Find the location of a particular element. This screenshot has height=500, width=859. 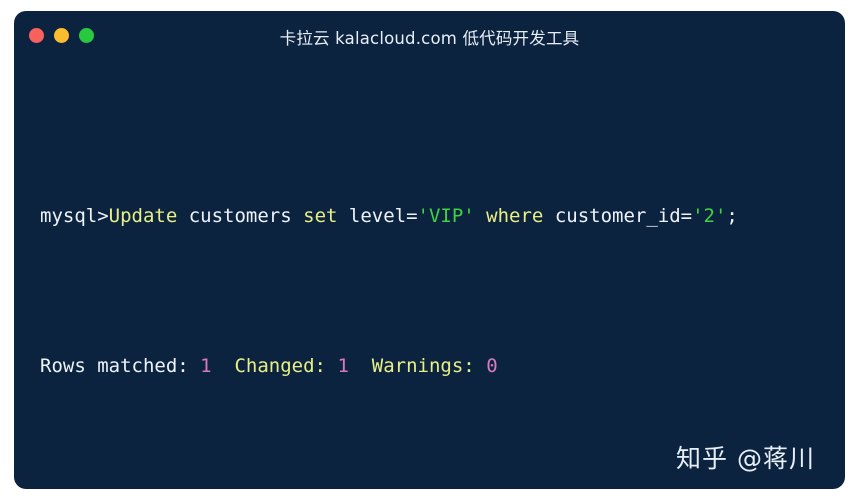

sql-column-level: level= is located at coordinates (377, 216).